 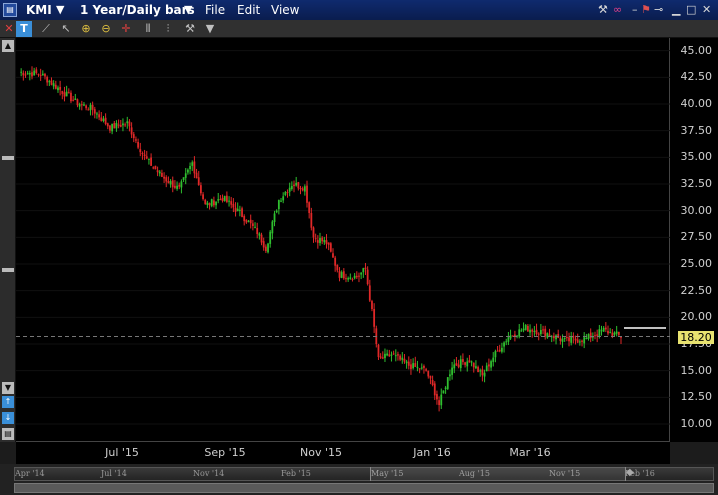 What do you see at coordinates (248, 10) in the screenshot?
I see `menu-edit: Edit` at bounding box center [248, 10].